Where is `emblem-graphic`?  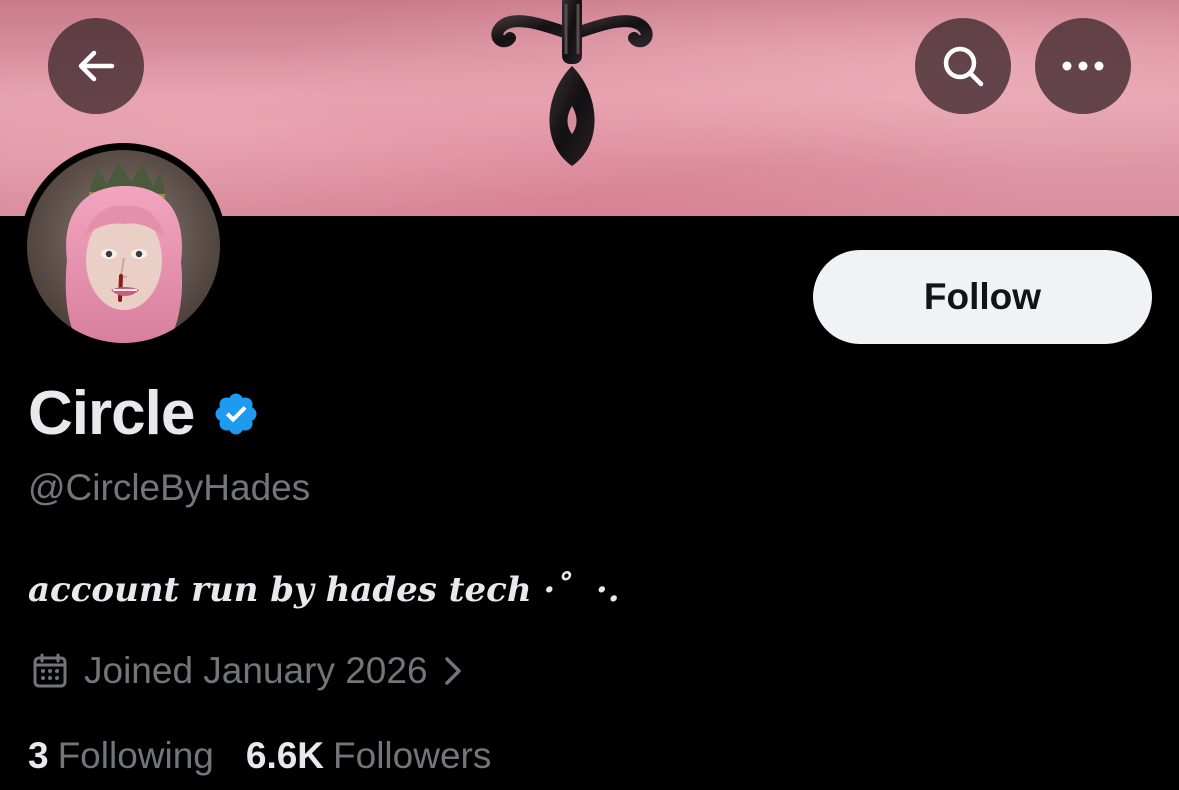 emblem-graphic is located at coordinates (572, 83).